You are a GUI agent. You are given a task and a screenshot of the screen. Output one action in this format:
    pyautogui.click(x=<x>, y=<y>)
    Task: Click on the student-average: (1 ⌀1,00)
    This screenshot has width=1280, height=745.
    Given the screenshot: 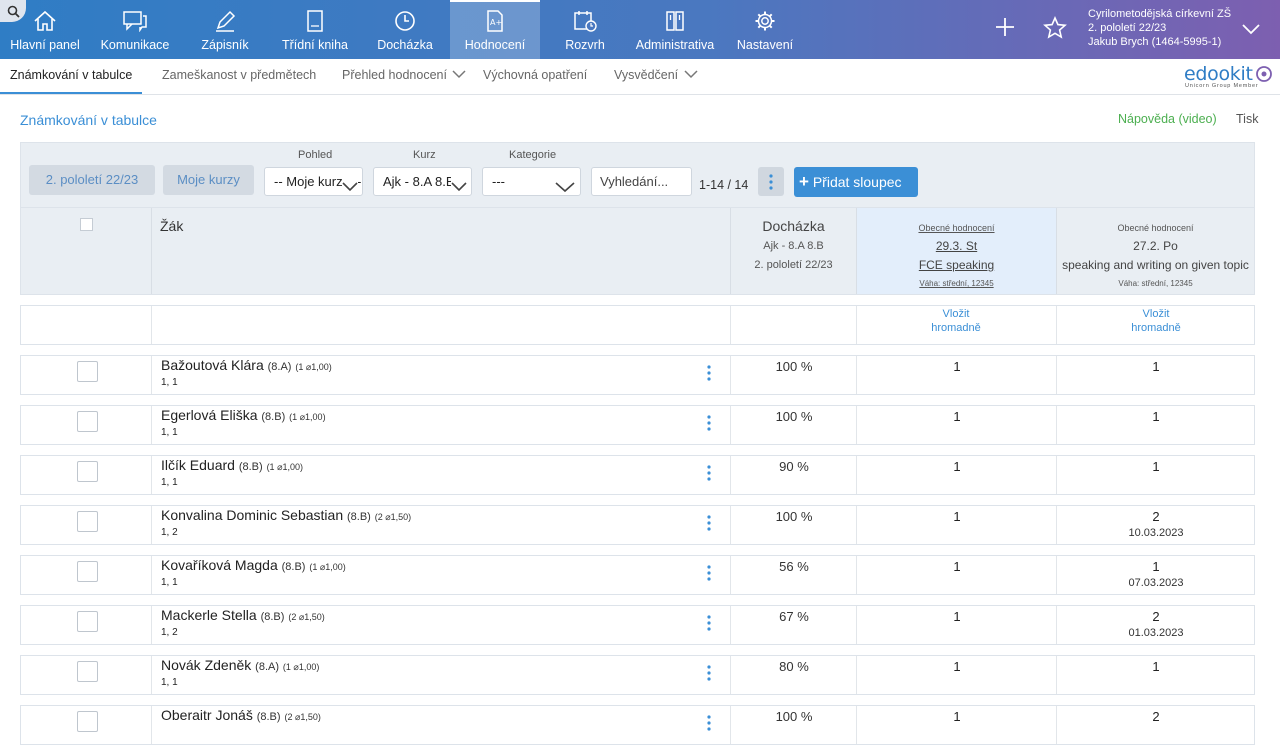 What is the action you would take?
    pyautogui.click(x=327, y=567)
    